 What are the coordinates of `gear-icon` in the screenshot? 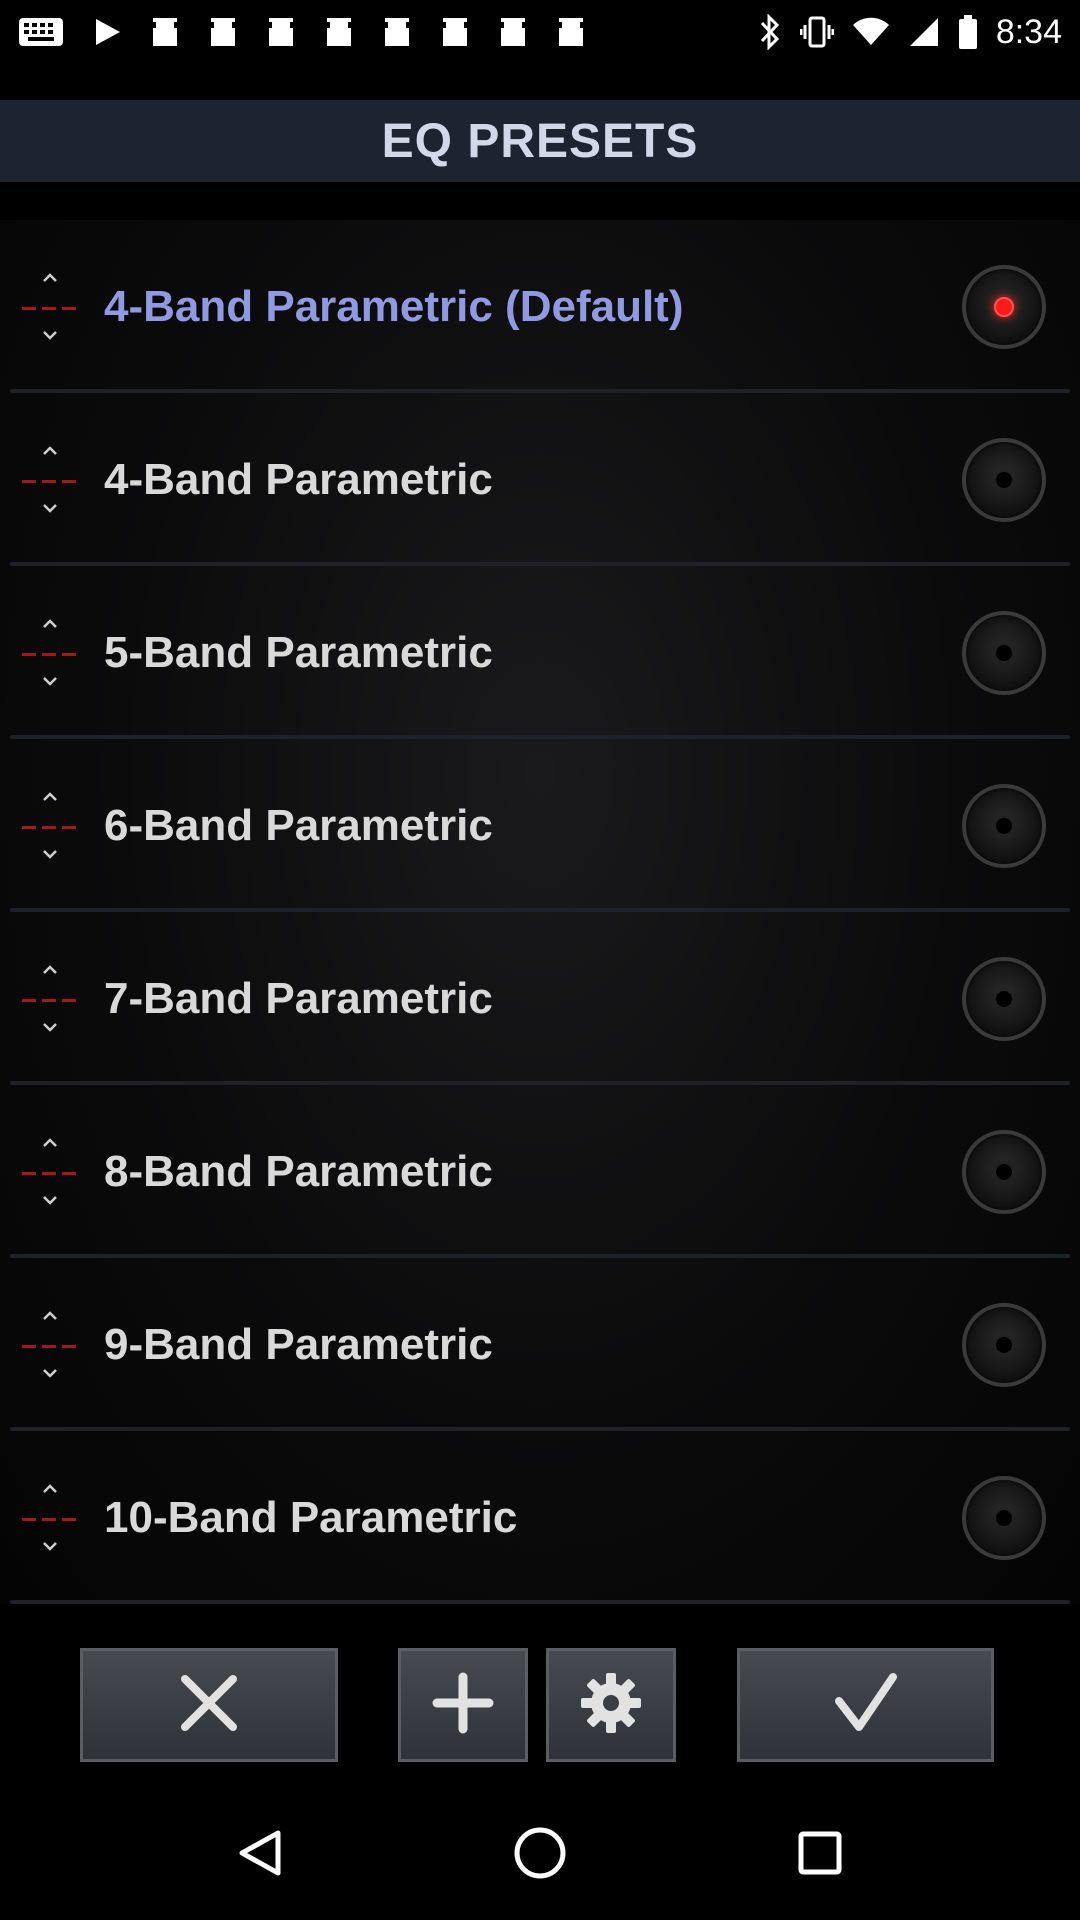 It's located at (611, 1705).